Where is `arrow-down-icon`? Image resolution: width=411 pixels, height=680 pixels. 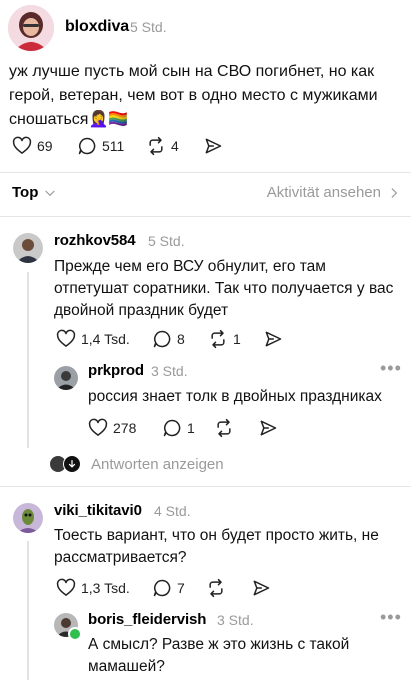 arrow-down-icon is located at coordinates (72, 464).